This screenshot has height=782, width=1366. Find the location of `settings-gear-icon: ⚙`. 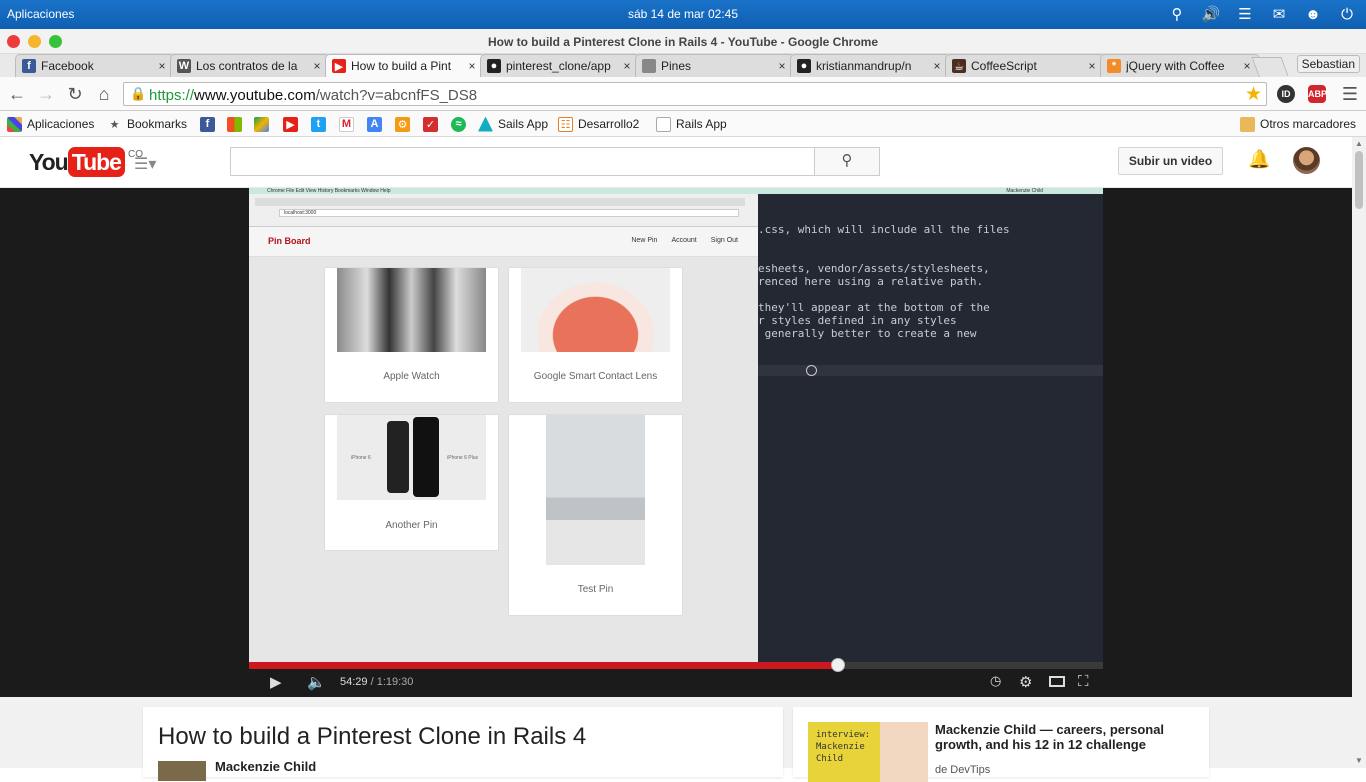

settings-gear-icon: ⚙ is located at coordinates (1025, 682).